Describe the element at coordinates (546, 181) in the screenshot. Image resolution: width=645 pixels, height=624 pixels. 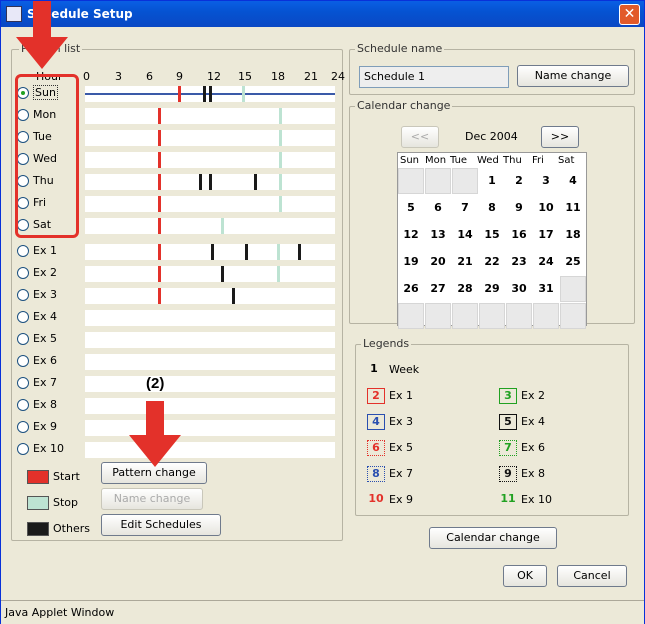
I see `calendar-day: 3` at that location.